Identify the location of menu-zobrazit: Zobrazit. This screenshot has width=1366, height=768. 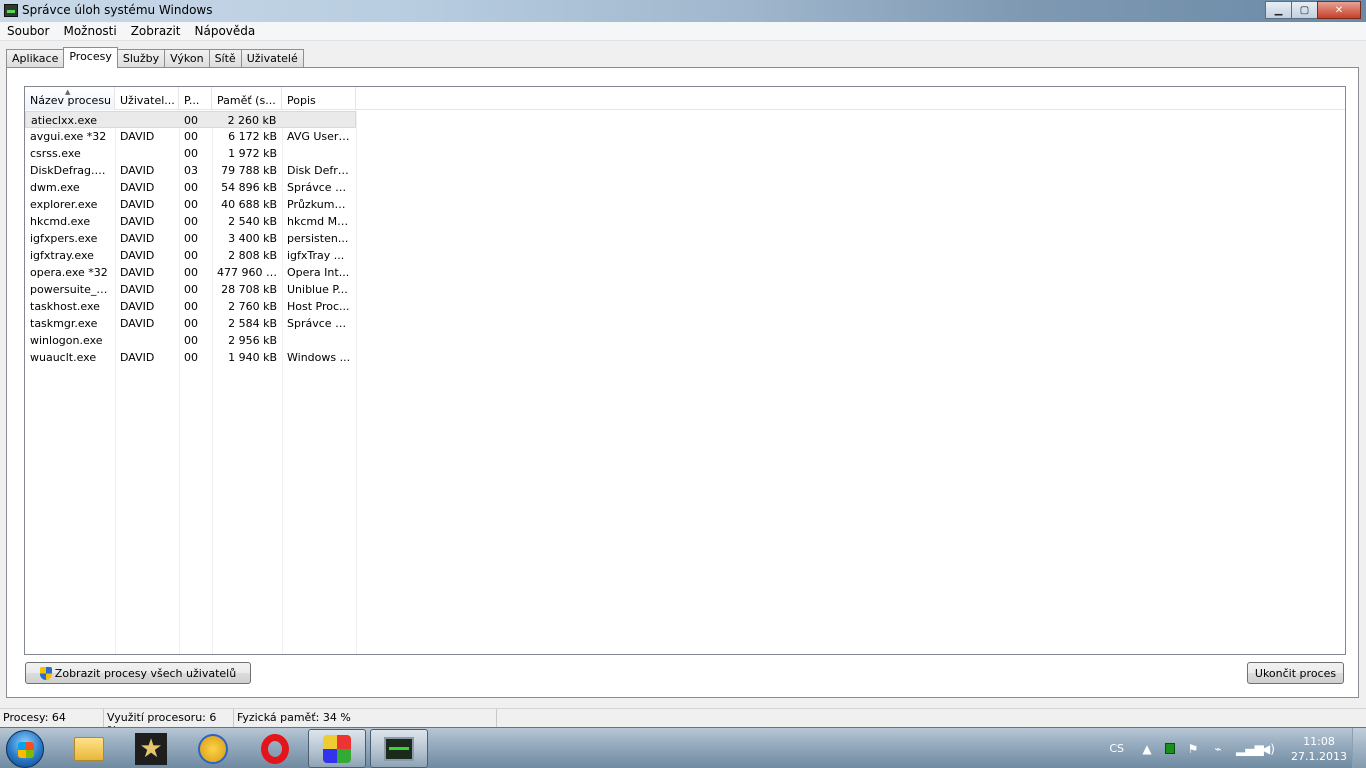
(156, 31).